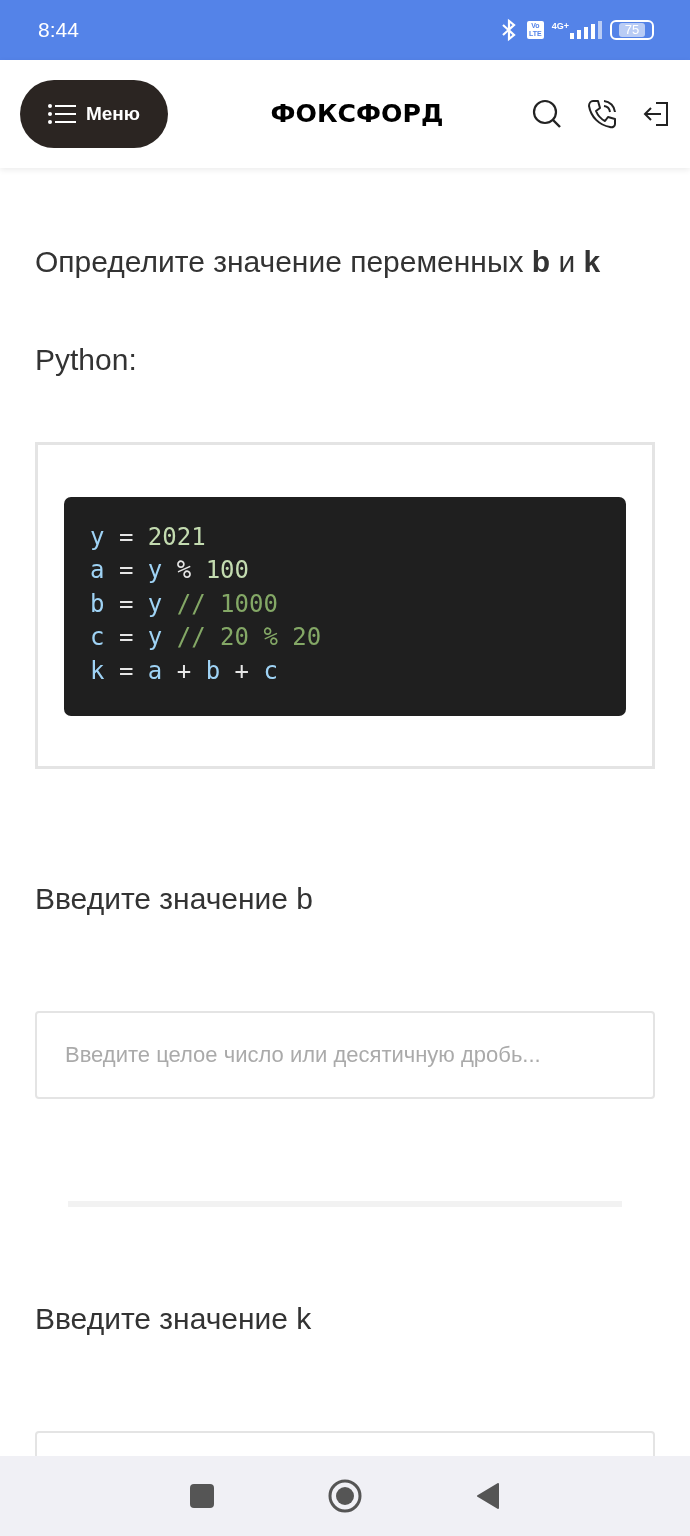 Image resolution: width=690 pixels, height=1536 pixels. I want to click on menu-button: Меню, so click(94, 114).